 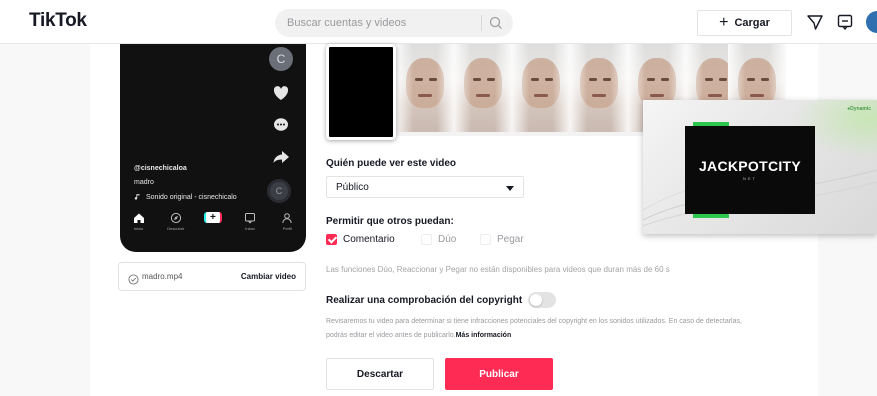 I want to click on music-note-icon, so click(x=137, y=197).